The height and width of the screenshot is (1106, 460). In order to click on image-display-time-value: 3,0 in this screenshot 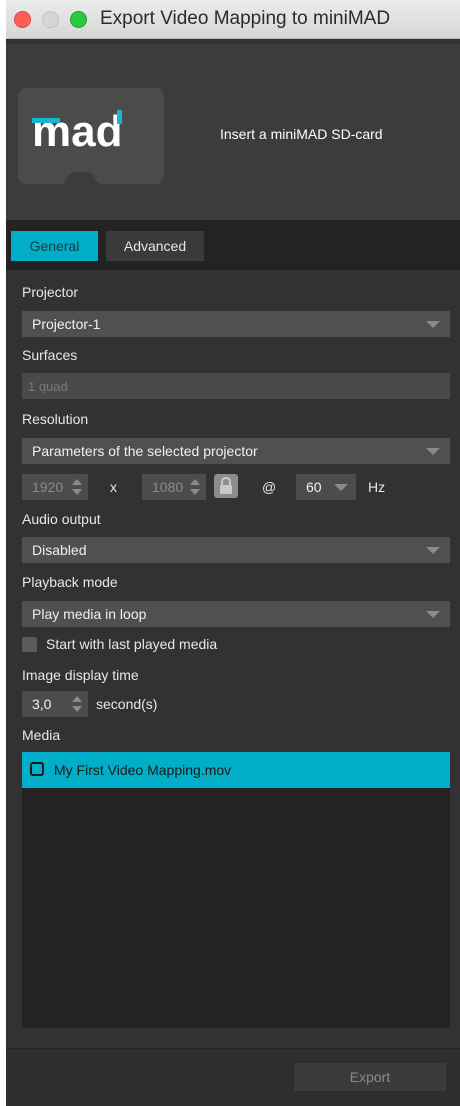, I will do `click(42, 704)`.